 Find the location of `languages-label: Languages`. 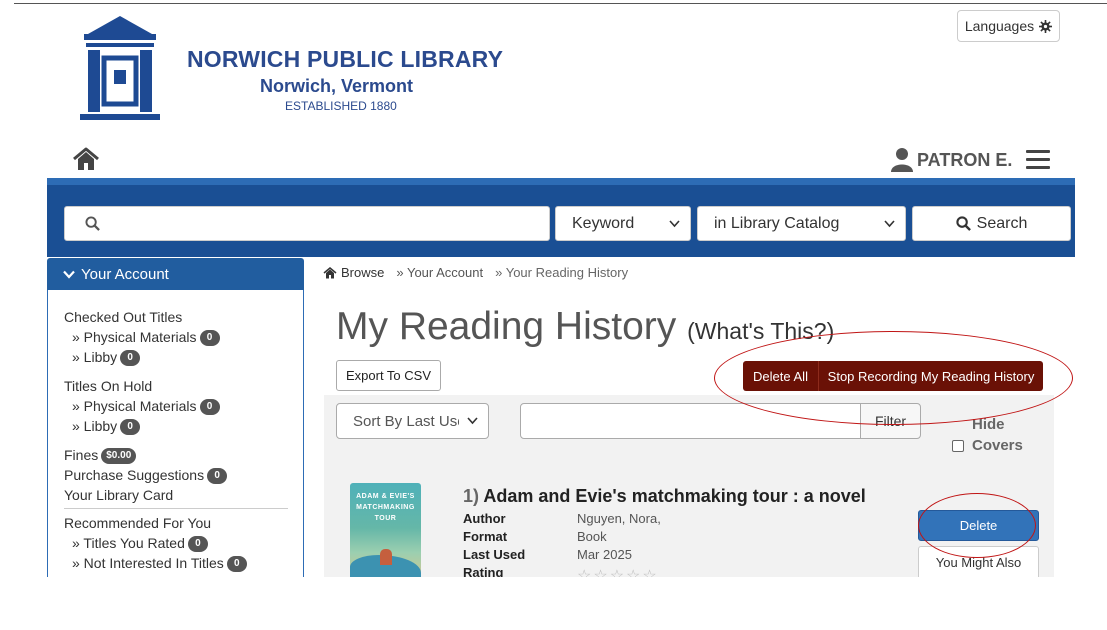

languages-label: Languages is located at coordinates (999, 26).